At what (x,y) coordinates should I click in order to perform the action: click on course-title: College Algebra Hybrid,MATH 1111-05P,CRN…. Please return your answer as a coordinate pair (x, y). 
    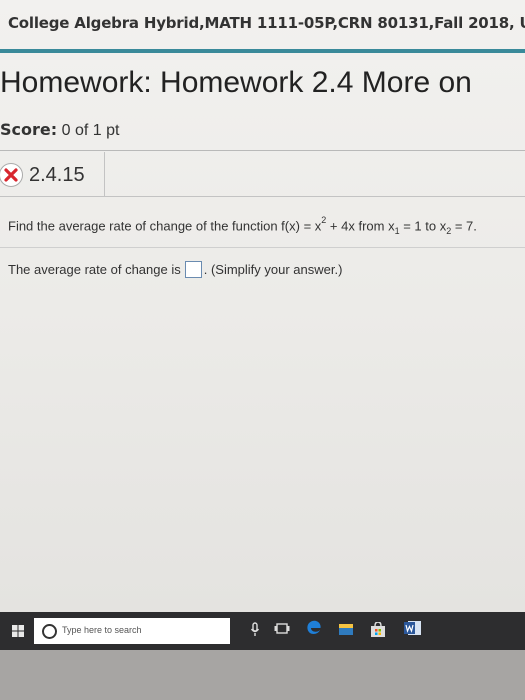
    Looking at the image, I should click on (266, 23).